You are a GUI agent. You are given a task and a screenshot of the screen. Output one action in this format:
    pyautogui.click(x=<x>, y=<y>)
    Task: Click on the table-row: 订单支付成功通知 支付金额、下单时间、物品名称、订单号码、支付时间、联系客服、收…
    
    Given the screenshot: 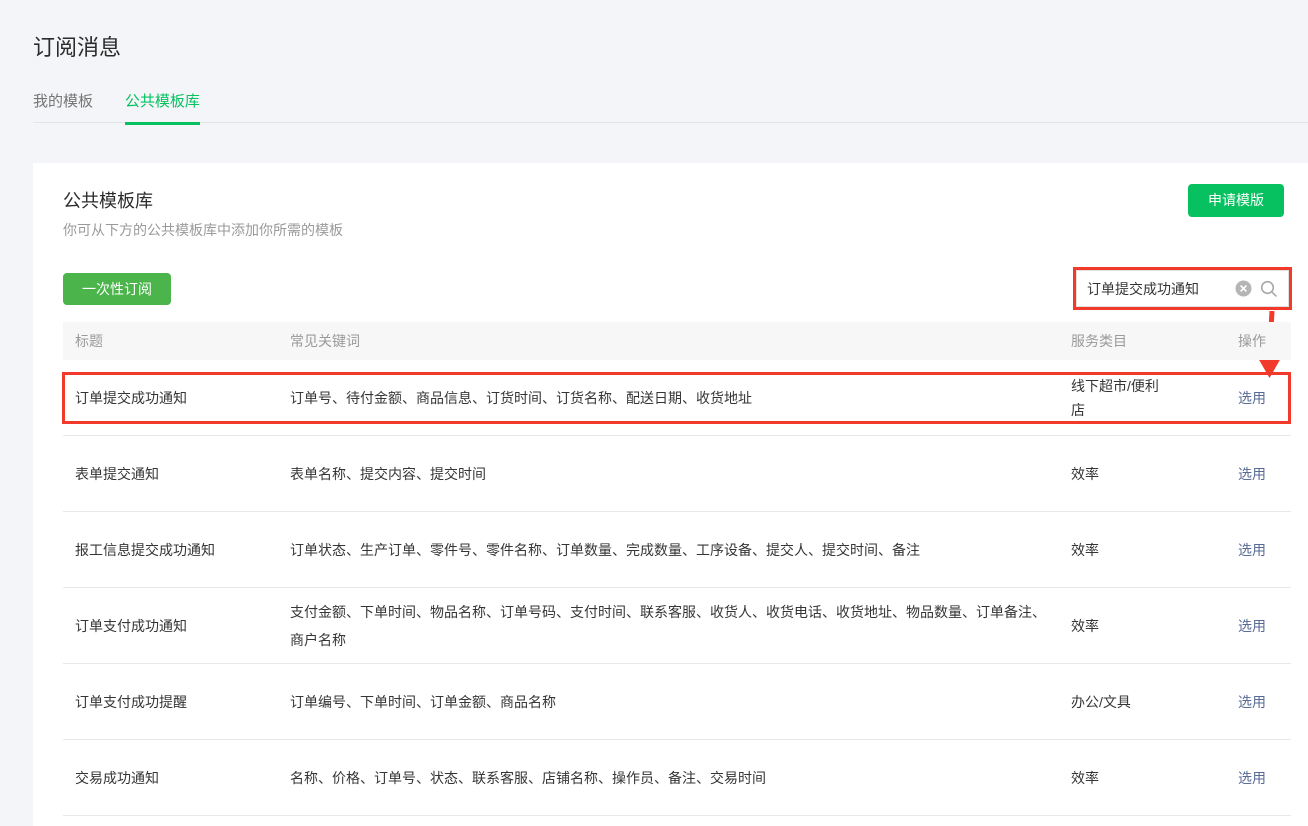 What is the action you would take?
    pyautogui.click(x=677, y=626)
    